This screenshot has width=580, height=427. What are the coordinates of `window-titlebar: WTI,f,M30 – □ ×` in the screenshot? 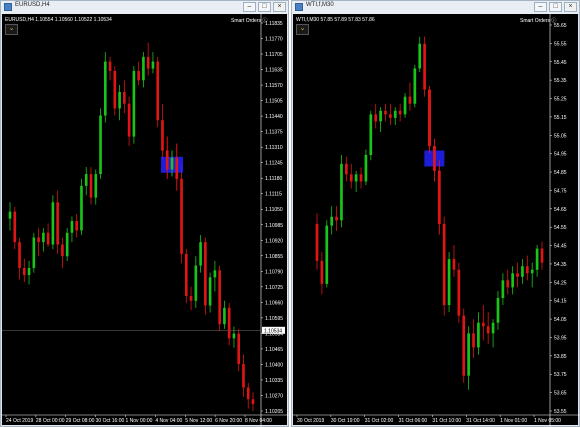 It's located at (435, 7).